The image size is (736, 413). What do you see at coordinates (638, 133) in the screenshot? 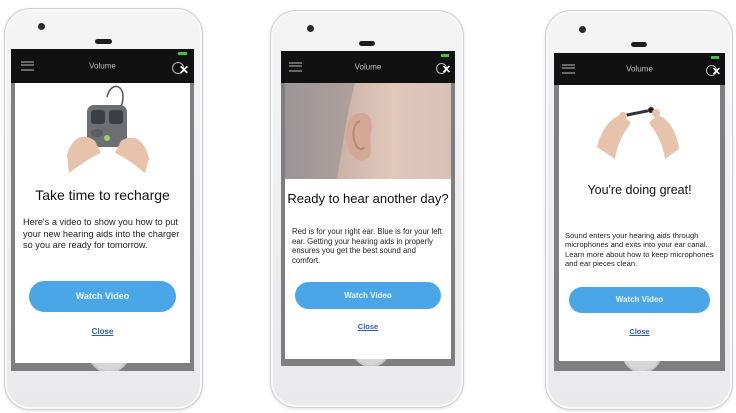
I see `cleaning-illustration` at bounding box center [638, 133].